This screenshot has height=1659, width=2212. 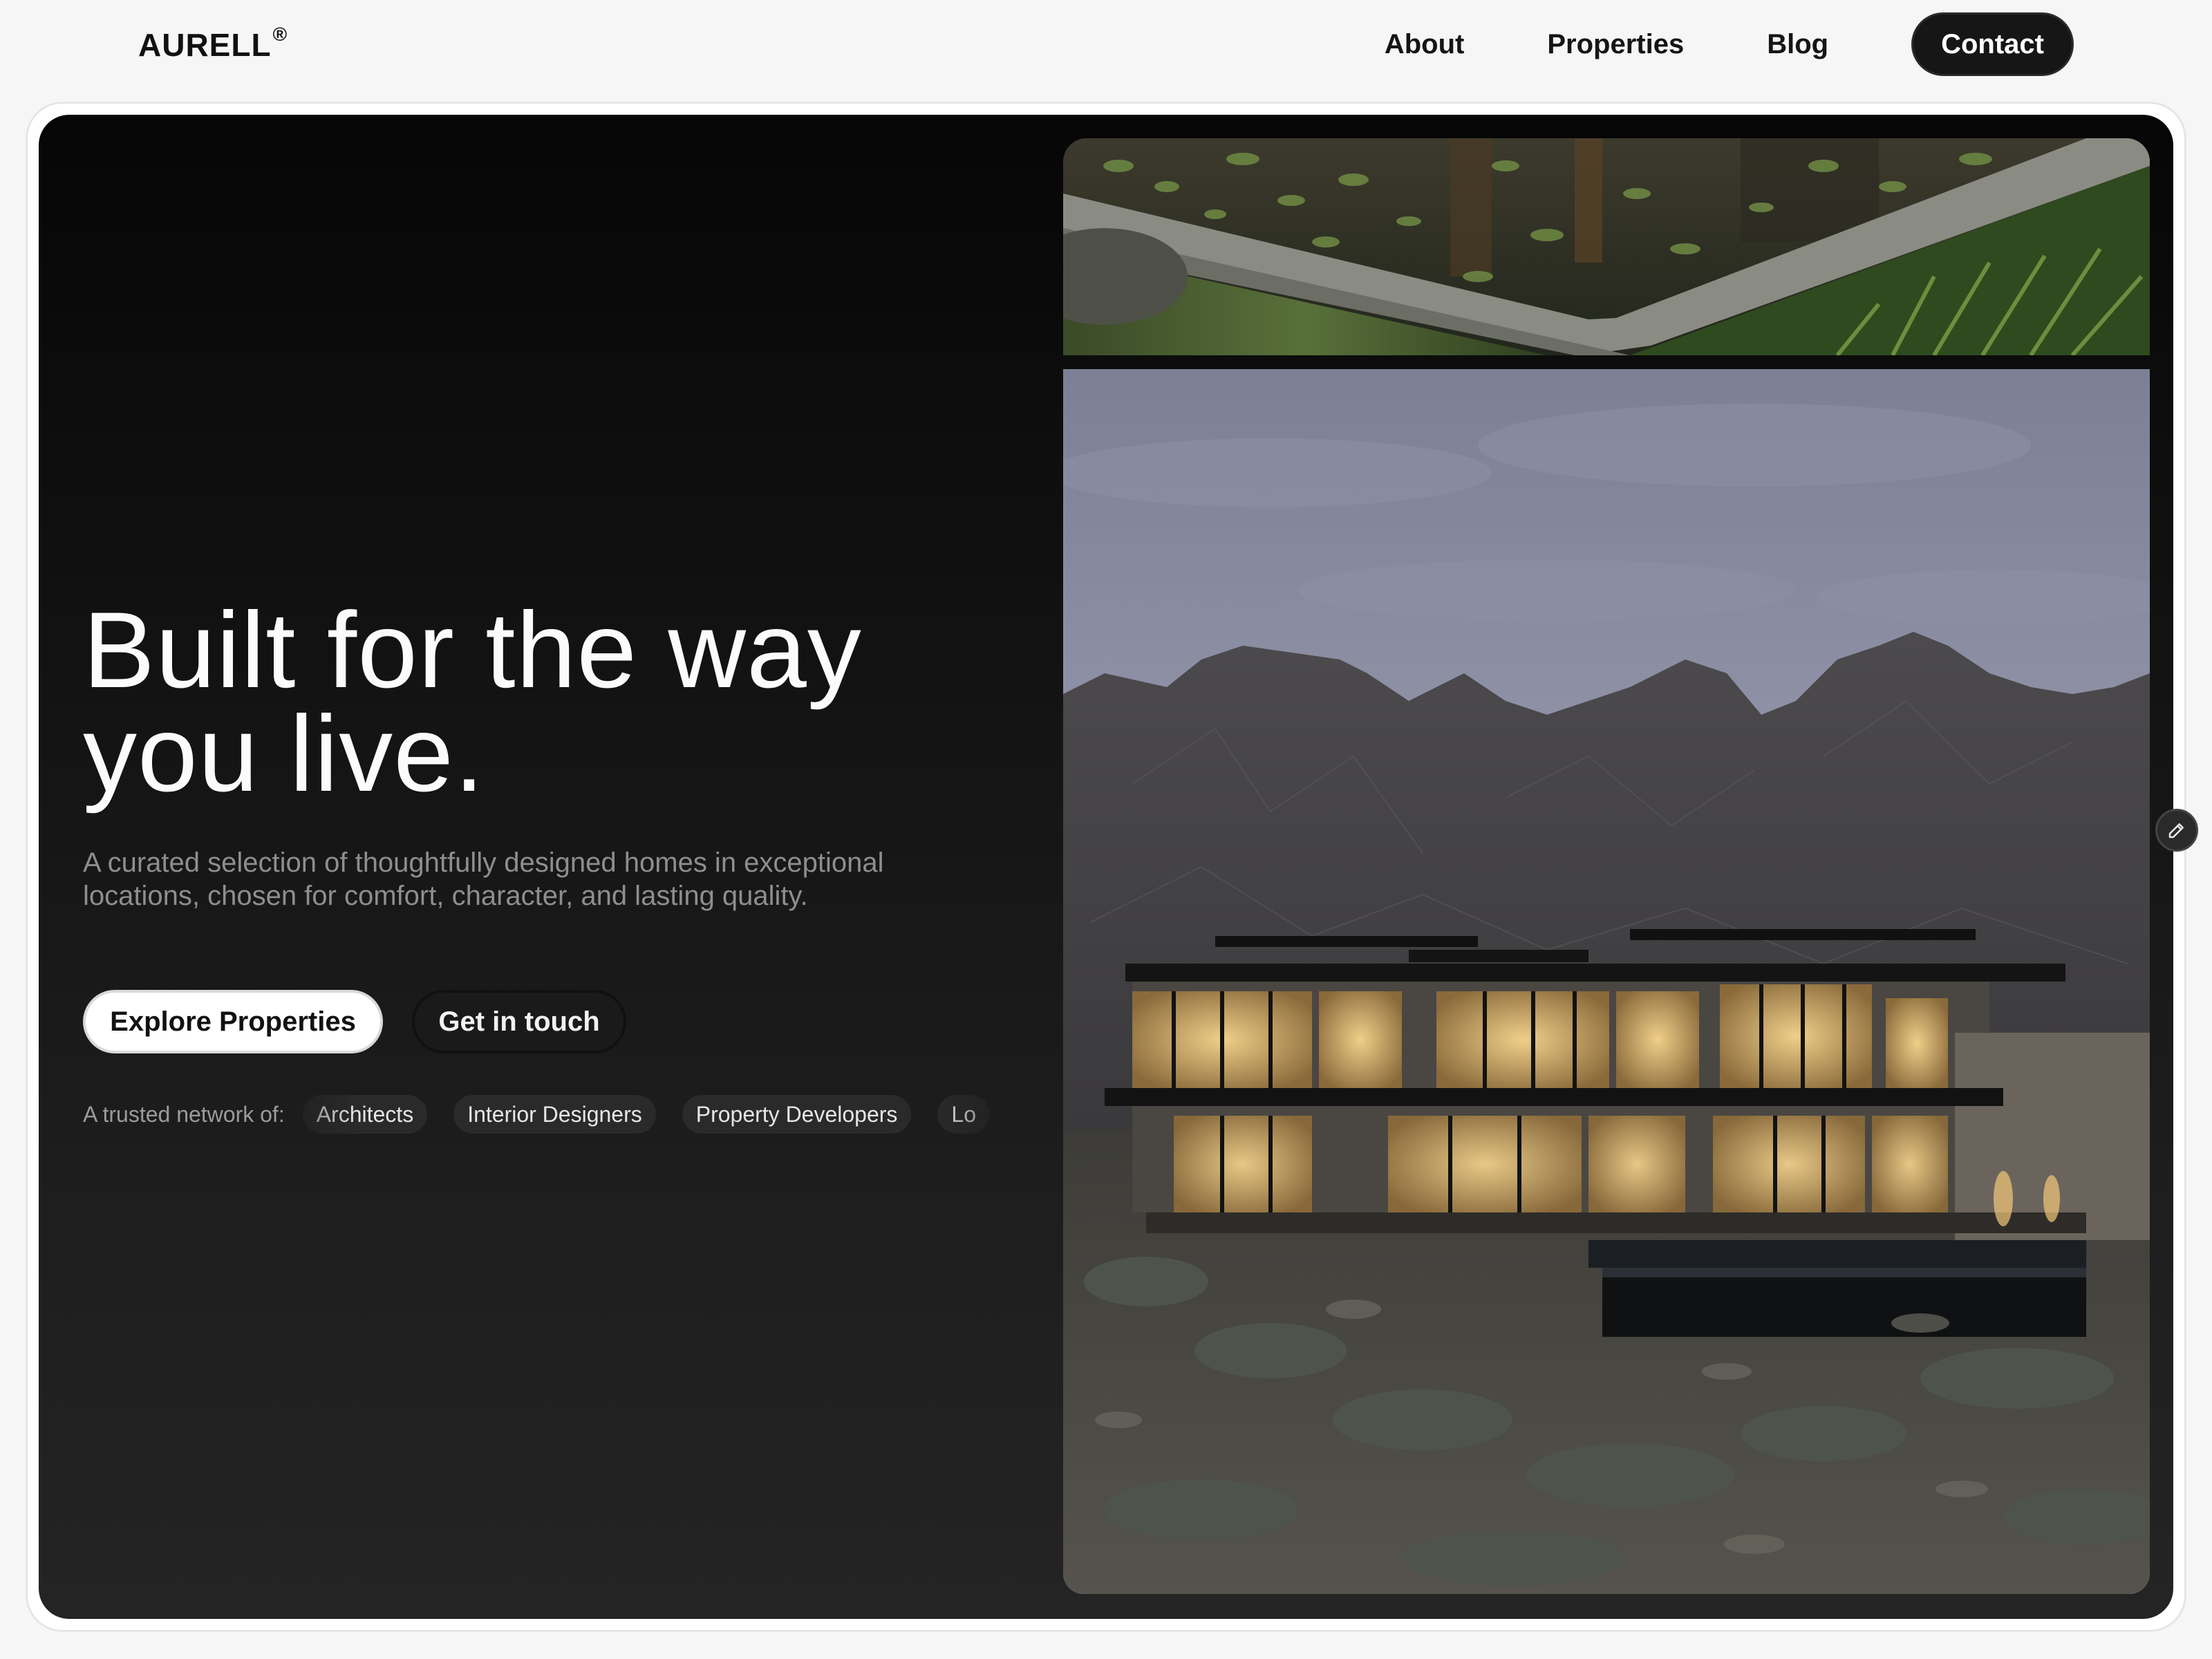 I want to click on chip-property-developers: Property Developers, so click(x=797, y=1114).